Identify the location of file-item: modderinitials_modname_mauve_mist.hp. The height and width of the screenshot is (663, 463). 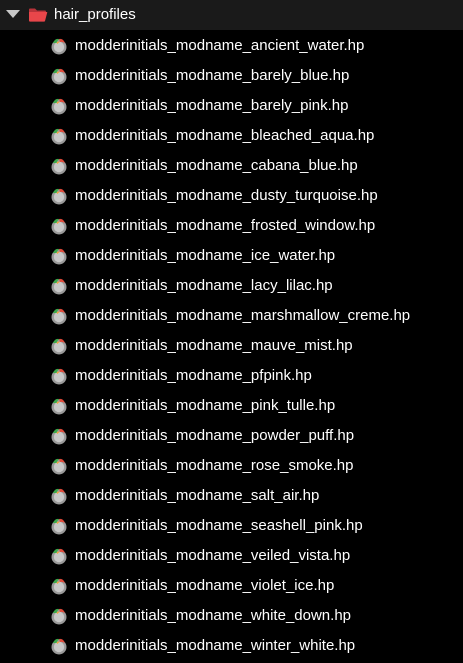
(231, 346).